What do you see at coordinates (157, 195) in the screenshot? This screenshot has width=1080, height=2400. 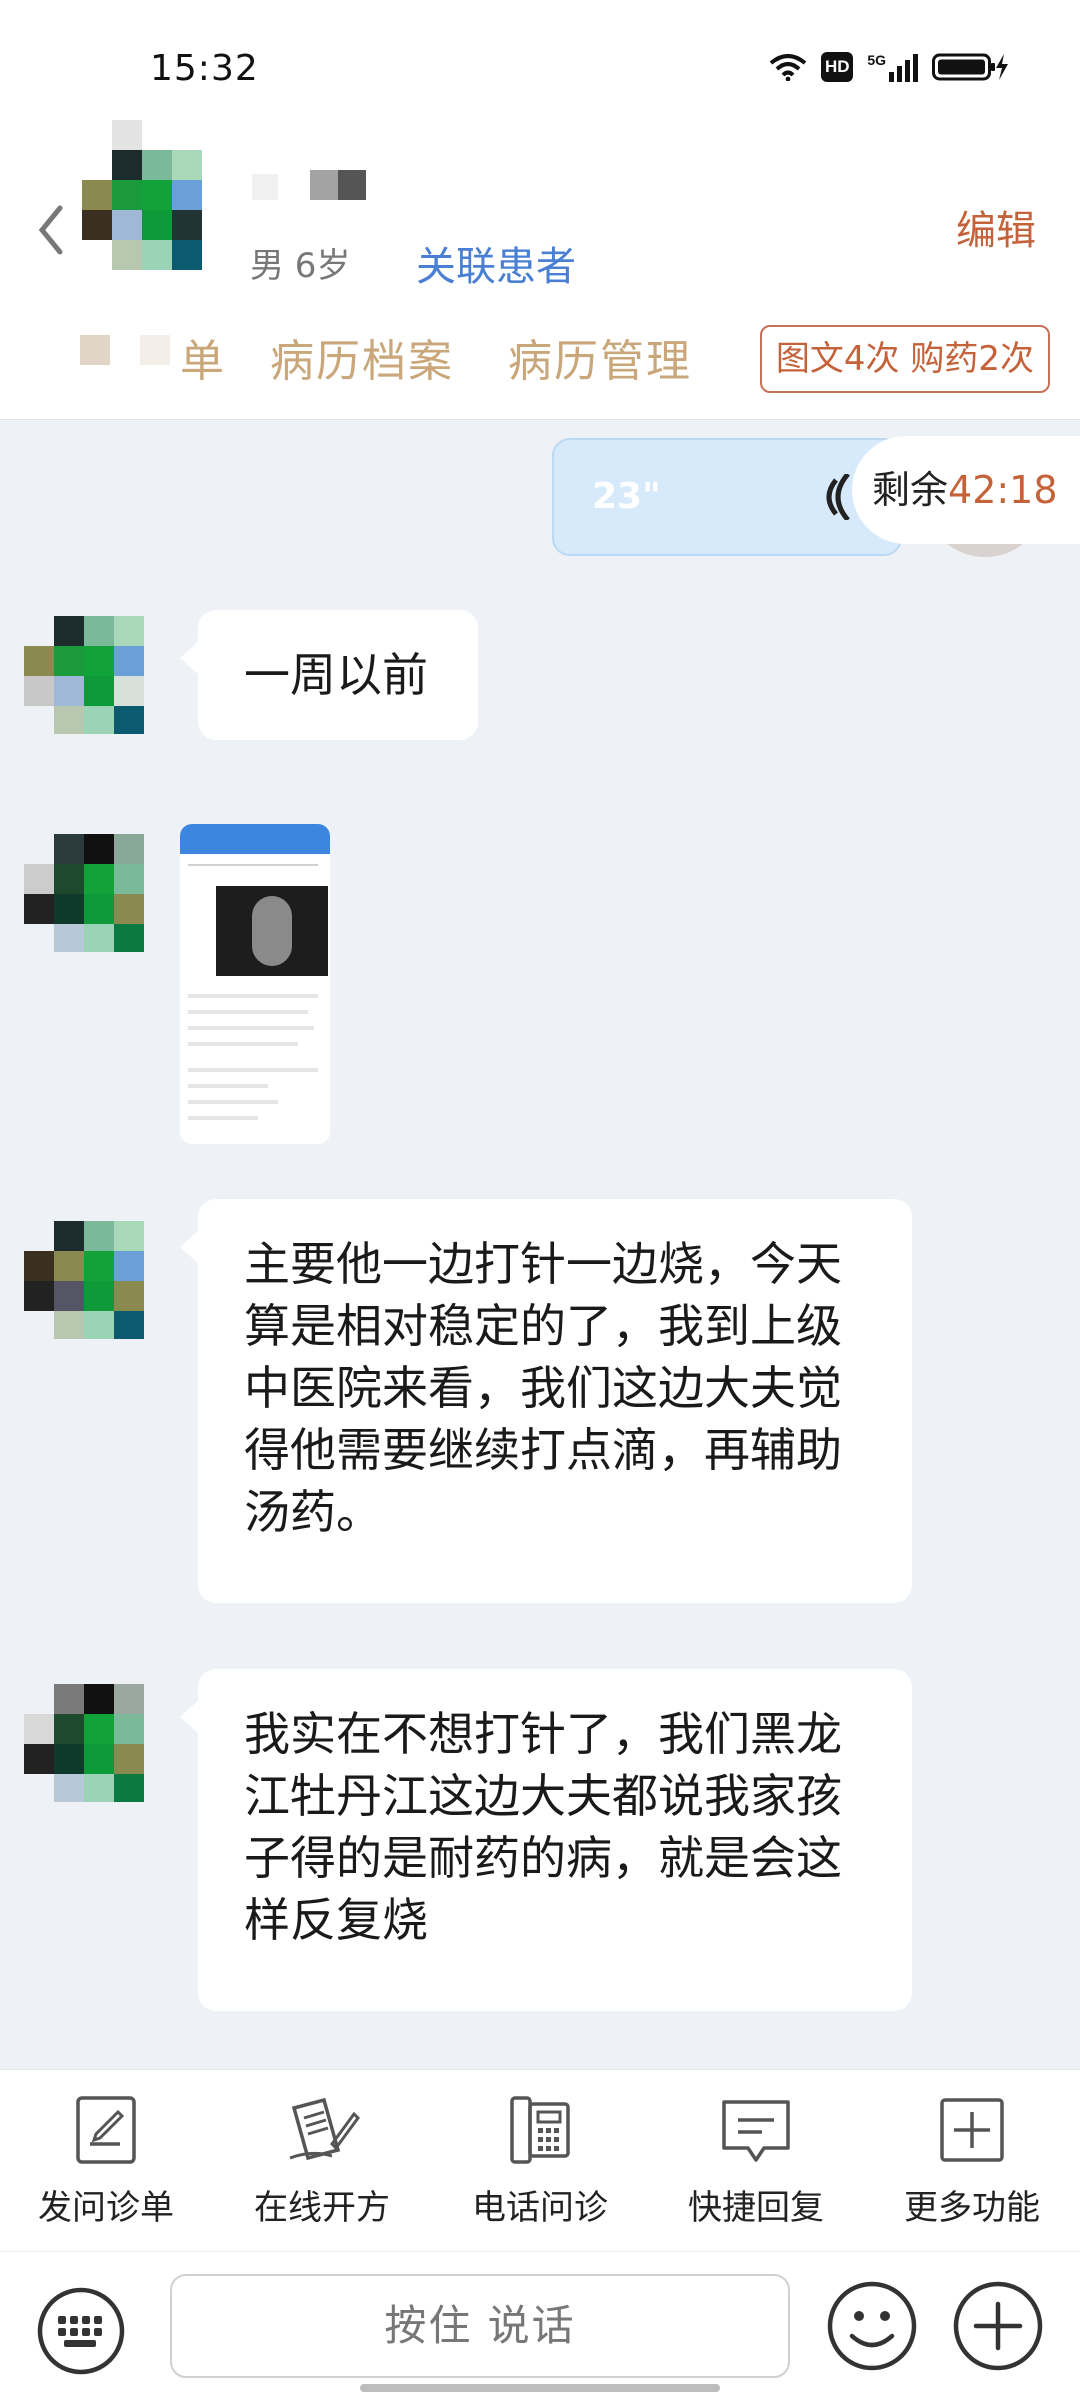 I see `patient-avatar` at bounding box center [157, 195].